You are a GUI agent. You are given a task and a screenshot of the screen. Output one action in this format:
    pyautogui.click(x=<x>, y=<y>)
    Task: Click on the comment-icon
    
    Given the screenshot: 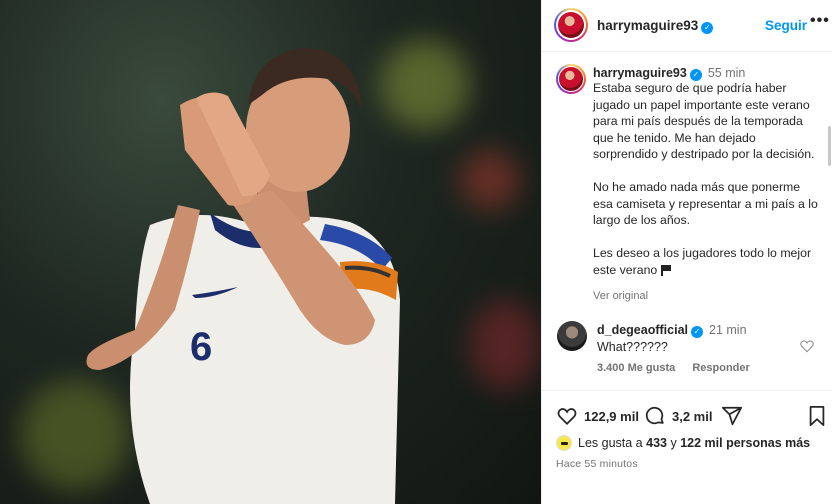 What is the action you would take?
    pyautogui.click(x=655, y=416)
    